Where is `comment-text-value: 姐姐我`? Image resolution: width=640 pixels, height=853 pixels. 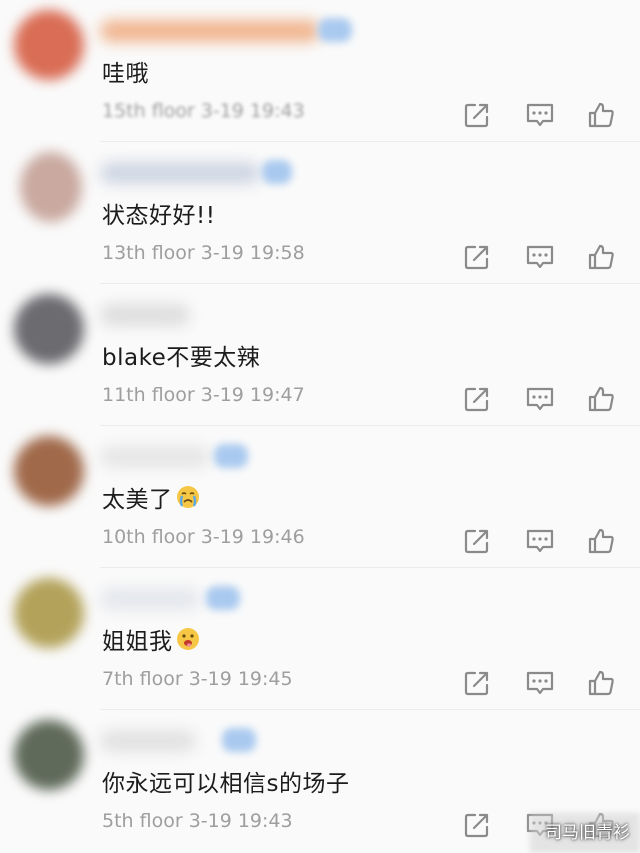 comment-text-value: 姐姐我 is located at coordinates (137, 642).